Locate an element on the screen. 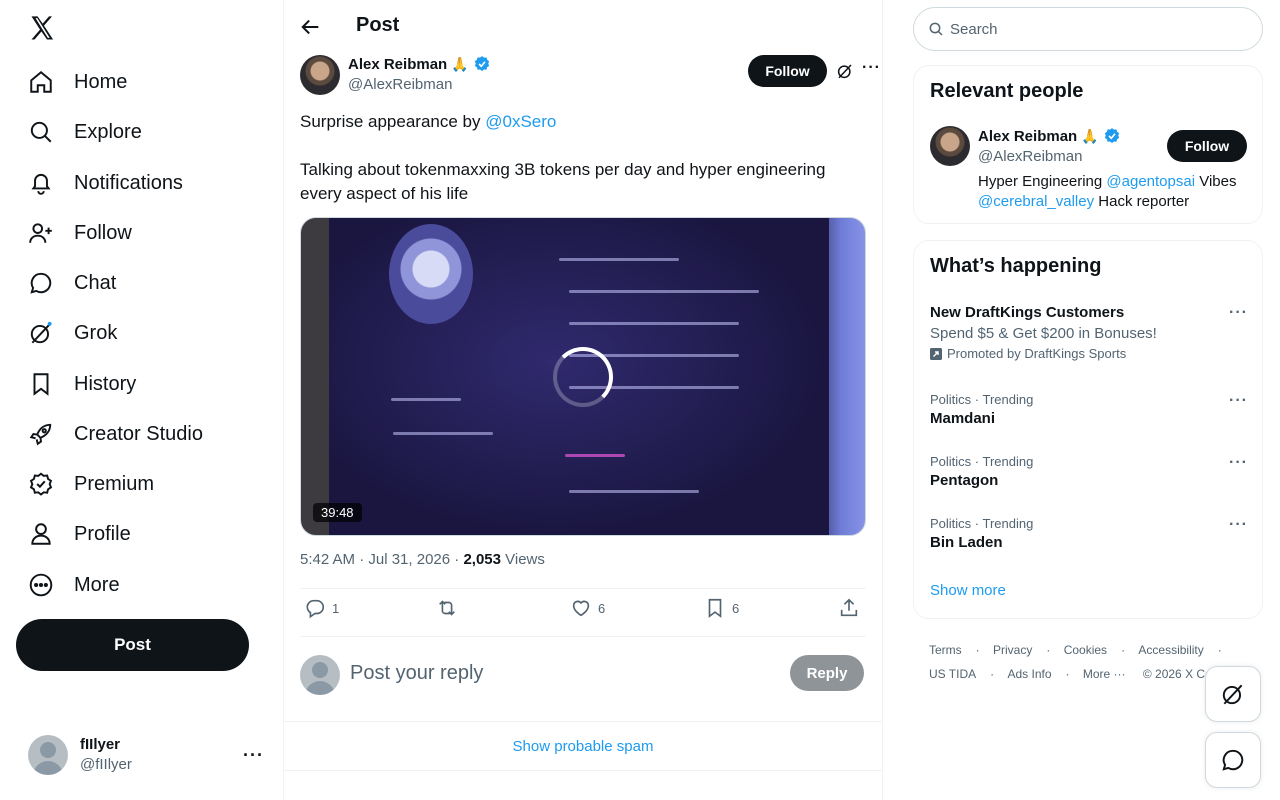 This screenshot has width=1280, height=800. footer-link: More ··· is located at coordinates (1104, 674).